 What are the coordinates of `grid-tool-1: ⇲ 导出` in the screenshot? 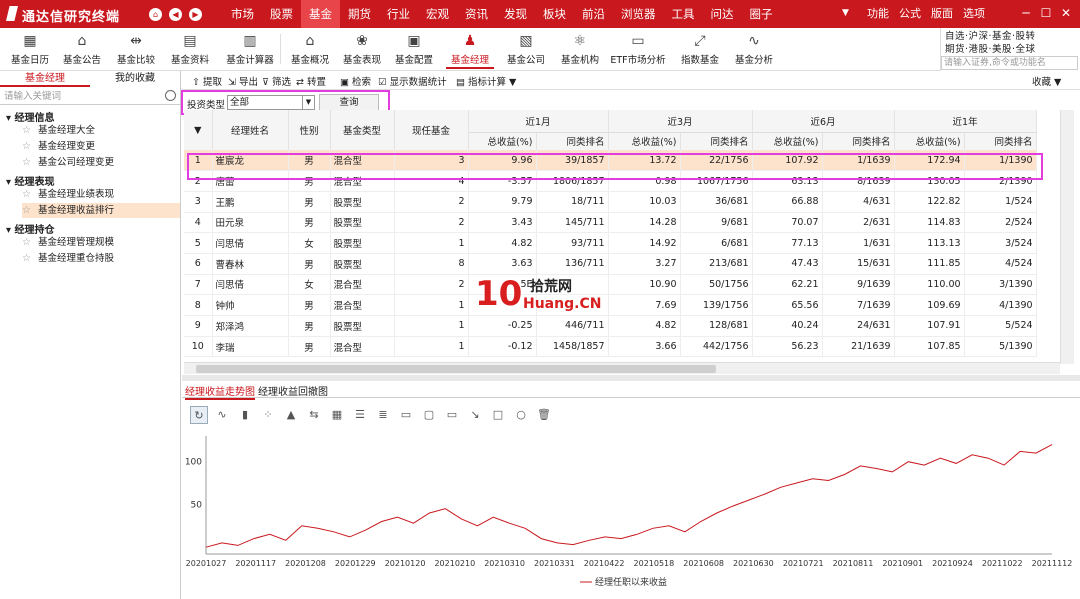 It's located at (243, 81).